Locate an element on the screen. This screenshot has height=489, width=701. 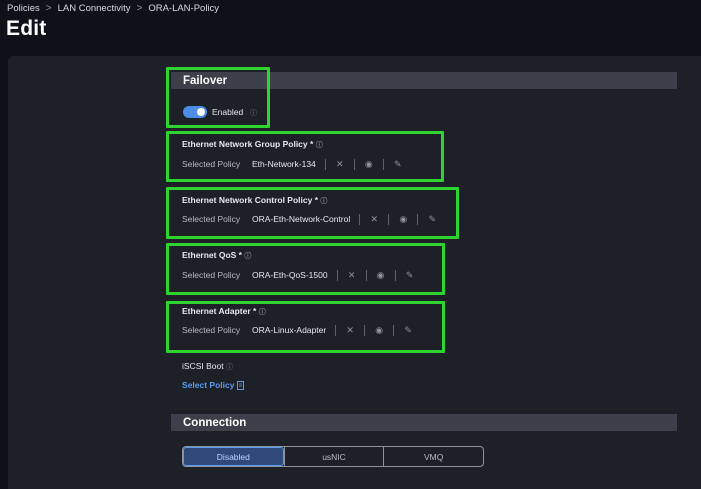
failover-toggle is located at coordinates (195, 112).